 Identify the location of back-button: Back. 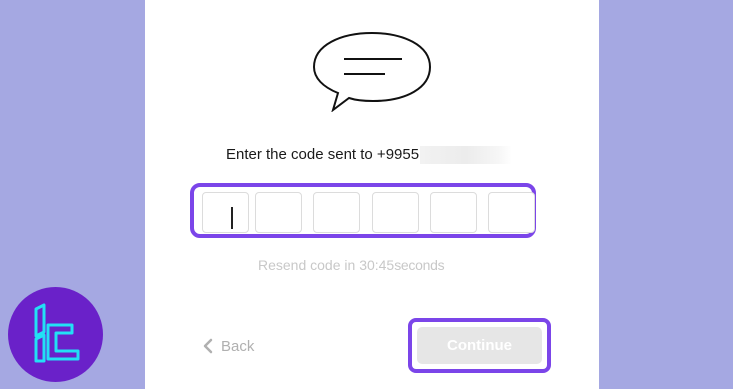
(228, 346).